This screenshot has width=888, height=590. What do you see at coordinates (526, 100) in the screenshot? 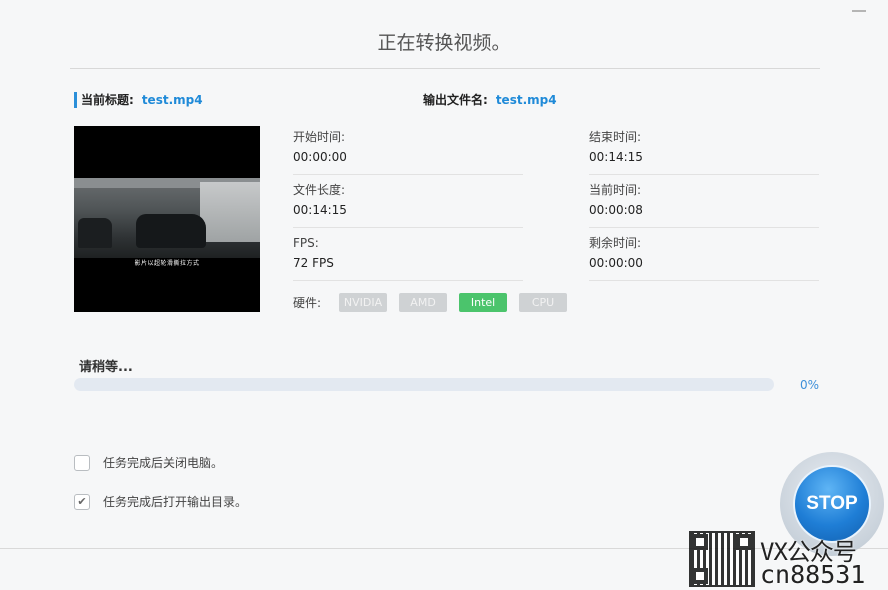
I see `output-filename-value: test.mp4` at bounding box center [526, 100].